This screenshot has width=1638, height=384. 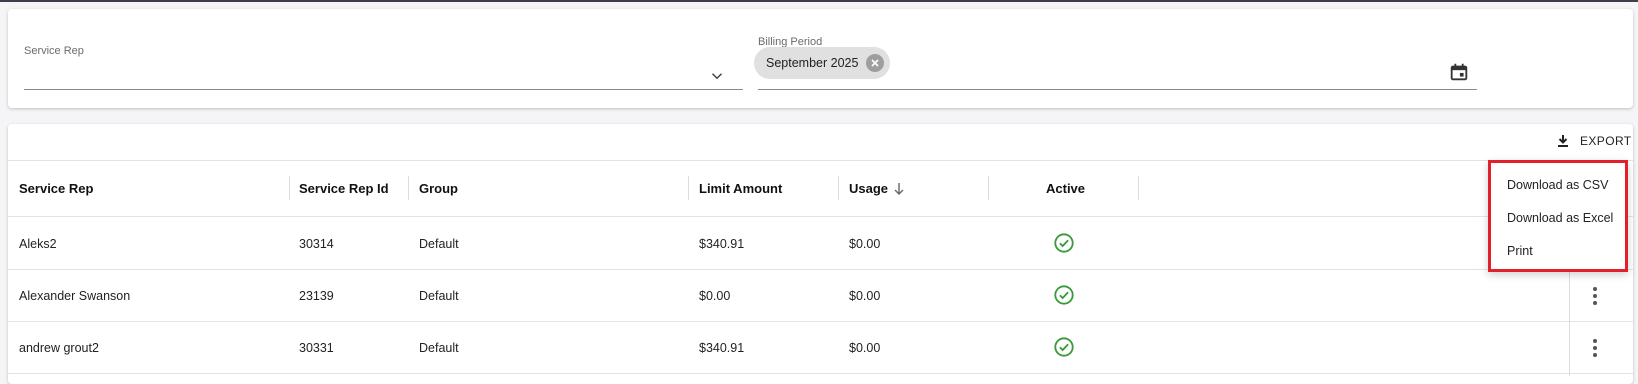 What do you see at coordinates (316, 296) in the screenshot?
I see `cell-service-rep-id: 23139` at bounding box center [316, 296].